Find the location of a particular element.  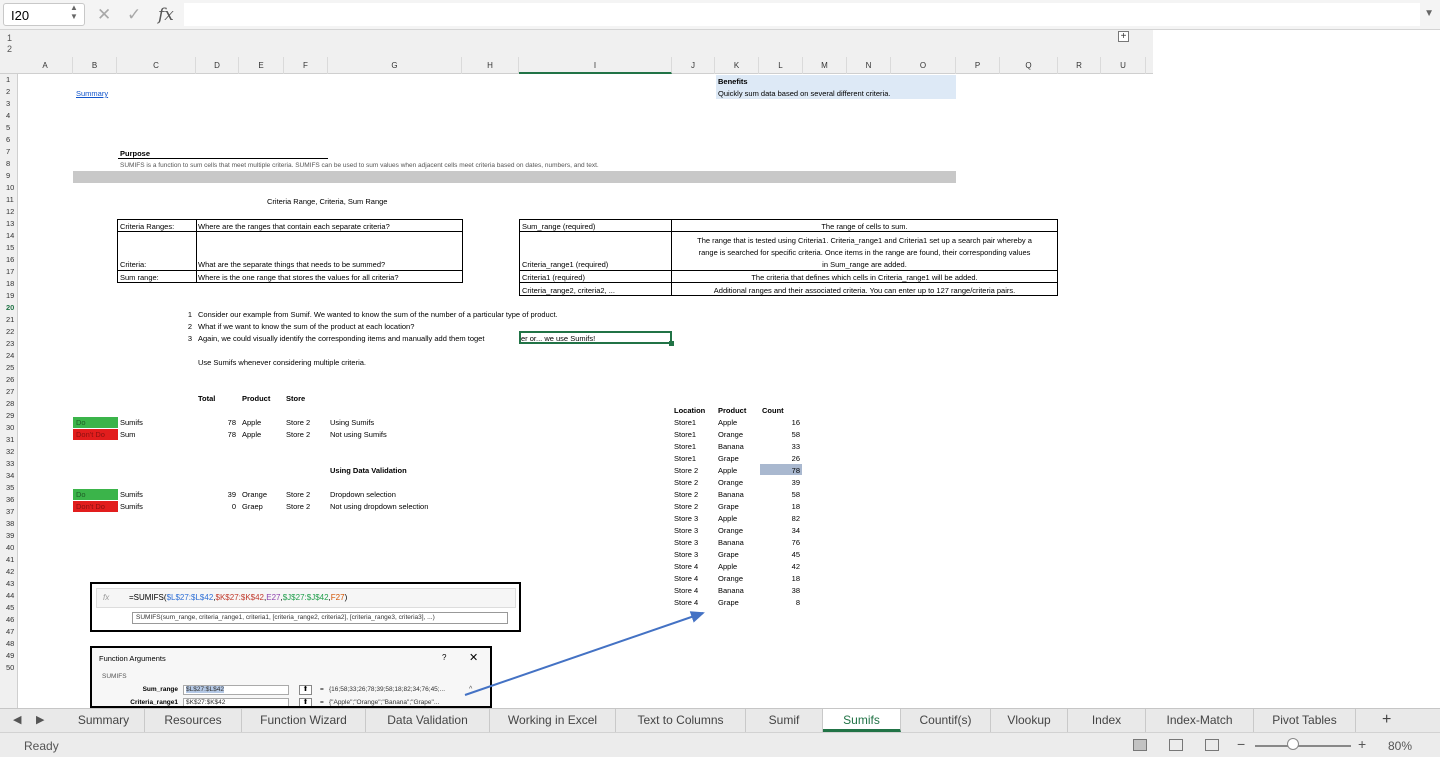

row-header-50: 50 is located at coordinates (8, 668).